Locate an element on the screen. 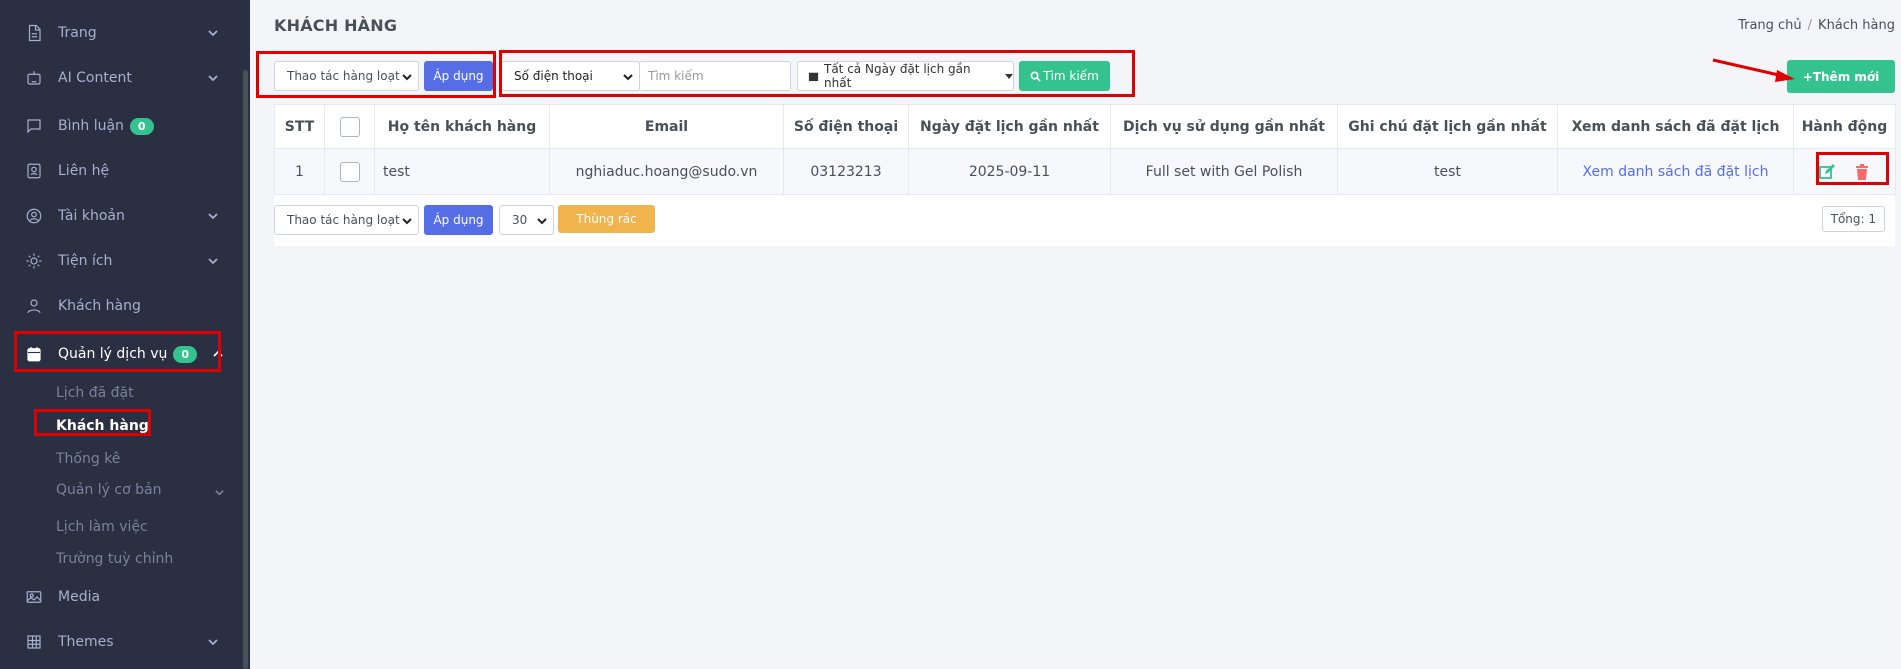  column-header-date: Ngày đặt lịch gần nhất is located at coordinates (1009, 126).